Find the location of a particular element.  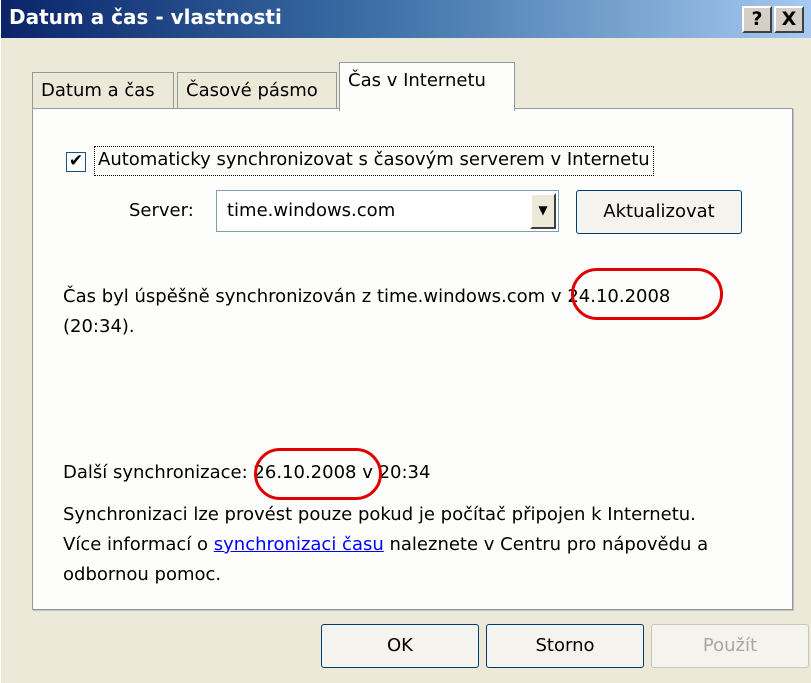

next-sync-text: Další synchronizace: 26.10.2008 v 20:34 is located at coordinates (246, 473).